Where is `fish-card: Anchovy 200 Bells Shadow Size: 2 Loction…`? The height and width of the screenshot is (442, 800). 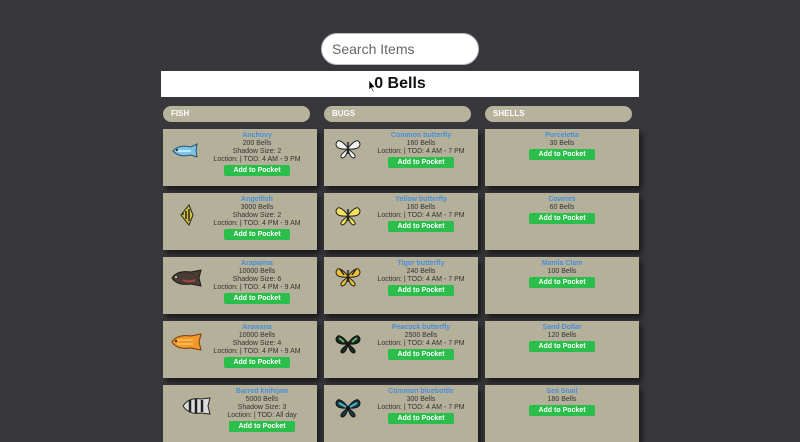 fish-card: Anchovy 200 Bells Shadow Size: 2 Loction… is located at coordinates (240, 157).